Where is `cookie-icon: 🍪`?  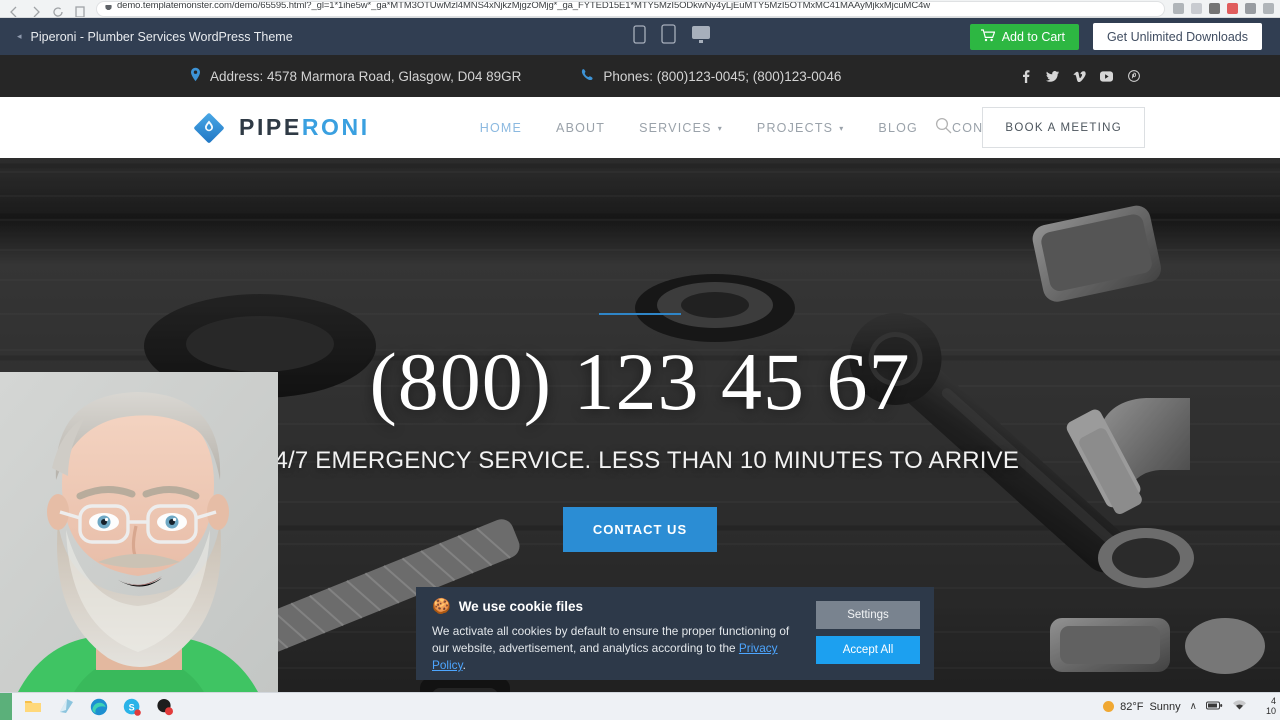 cookie-icon: 🍪 is located at coordinates (441, 606).